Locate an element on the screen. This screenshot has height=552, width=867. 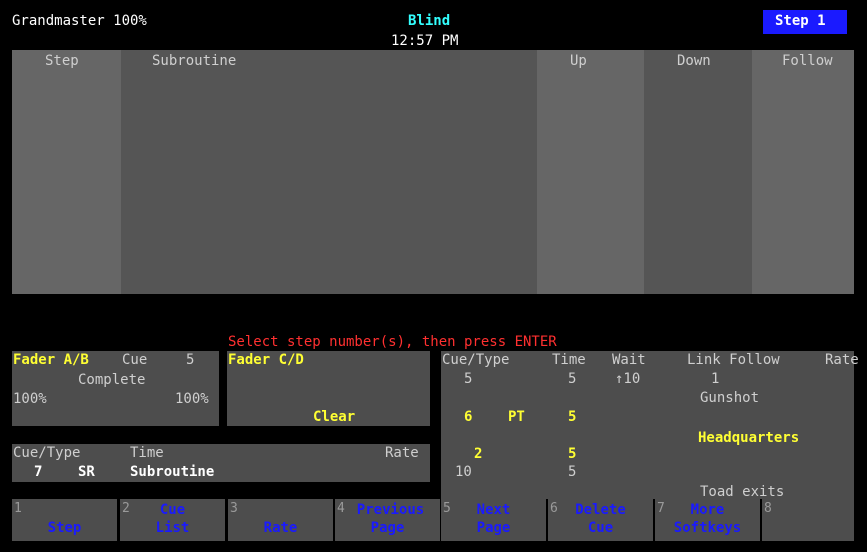
column-follow is located at coordinates (803, 172).